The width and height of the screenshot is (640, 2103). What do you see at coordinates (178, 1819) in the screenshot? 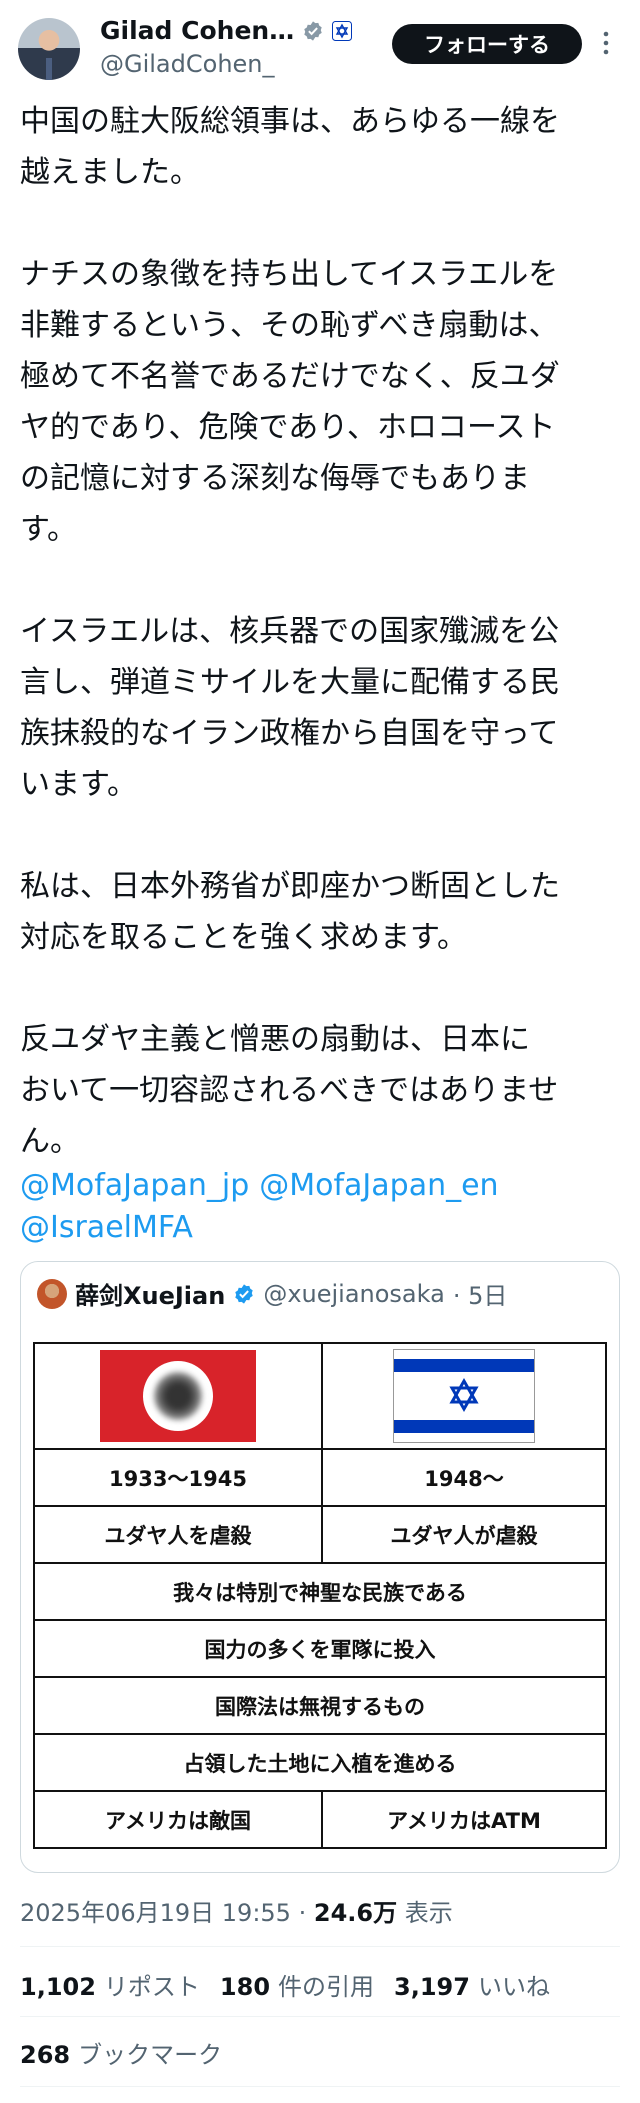
I see `table-cell: アメリカは敵国` at bounding box center [178, 1819].